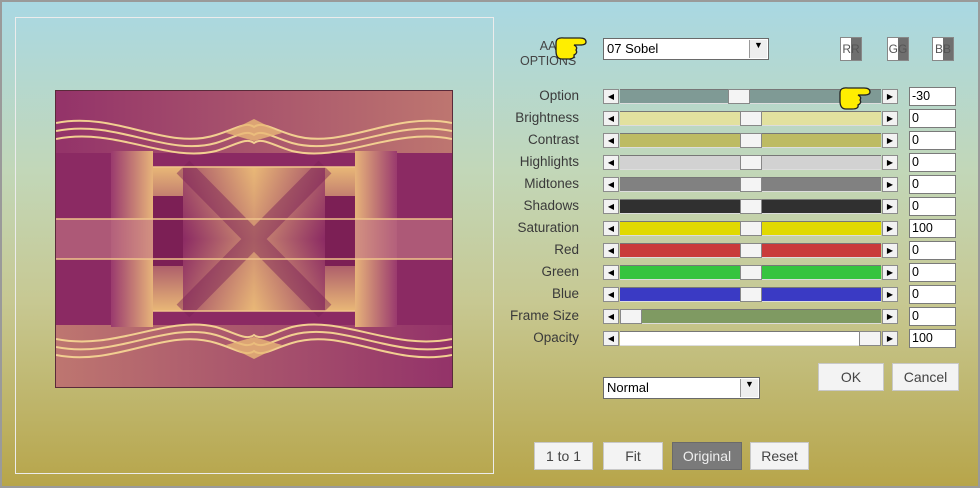  Describe the element at coordinates (563, 456) in the screenshot. I see `one-to-one-button: 1 to 1` at that location.